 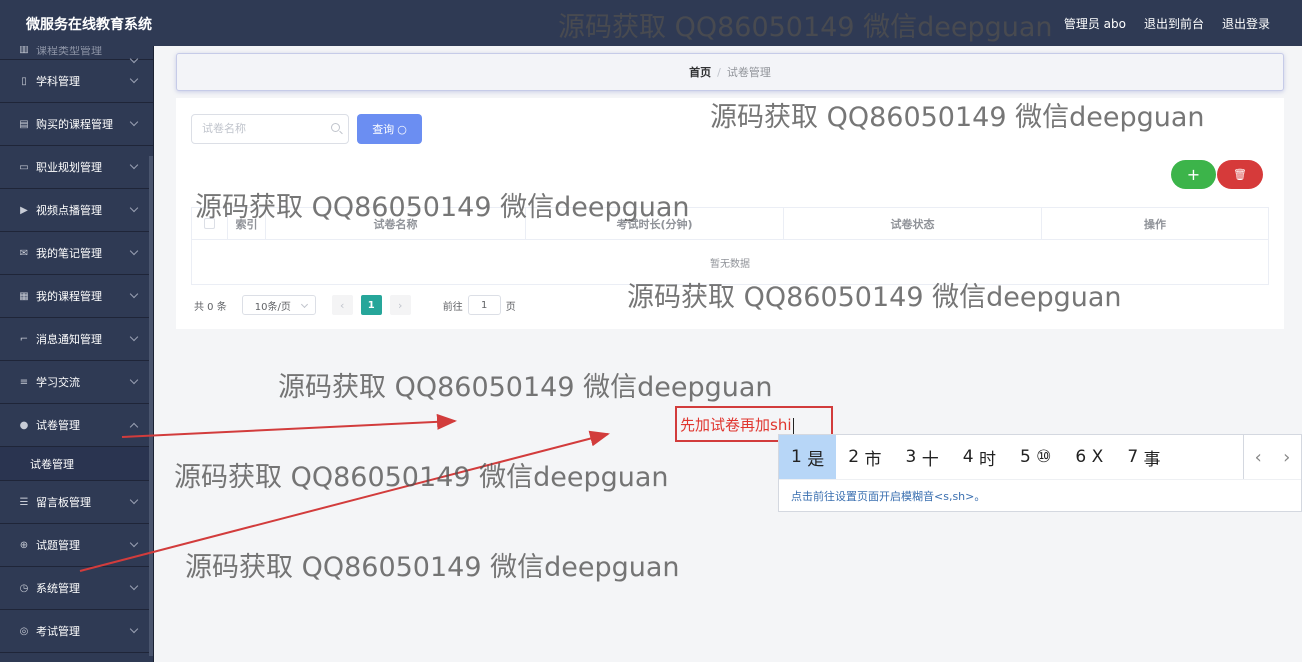 I want to click on ime-candidate: 2 市, so click(x=864, y=457).